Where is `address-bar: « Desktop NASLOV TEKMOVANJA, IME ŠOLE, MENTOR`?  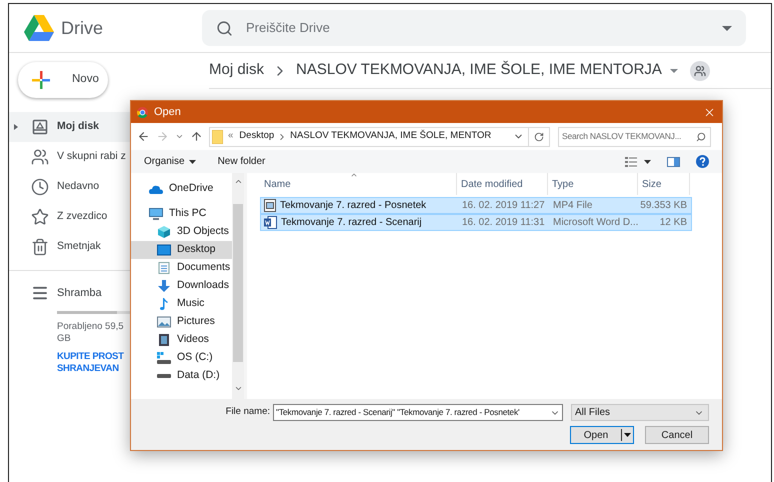
address-bar: « Desktop NASLOV TEKMOVANJA, IME ŠOLE, MENTOR is located at coordinates (379, 136).